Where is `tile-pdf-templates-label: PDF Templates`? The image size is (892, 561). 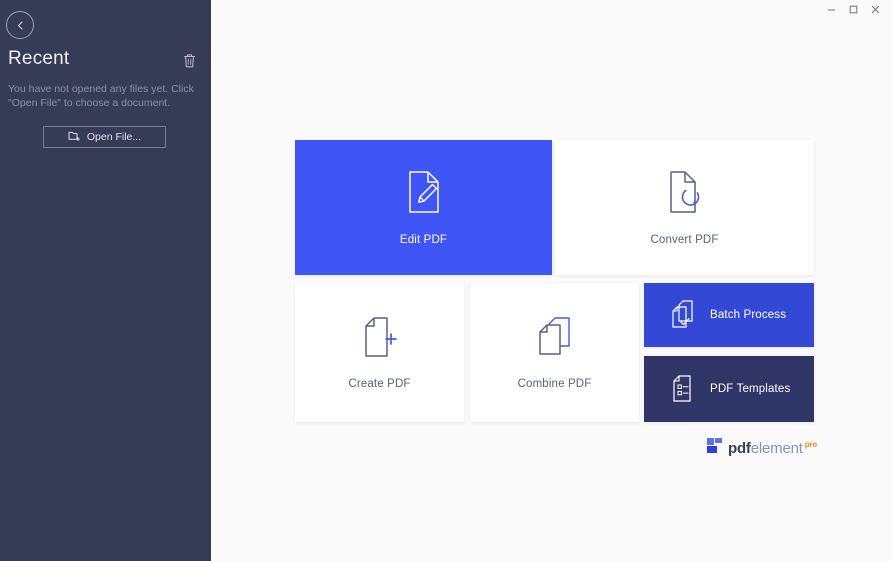
tile-pdf-templates-label: PDF Templates is located at coordinates (750, 389).